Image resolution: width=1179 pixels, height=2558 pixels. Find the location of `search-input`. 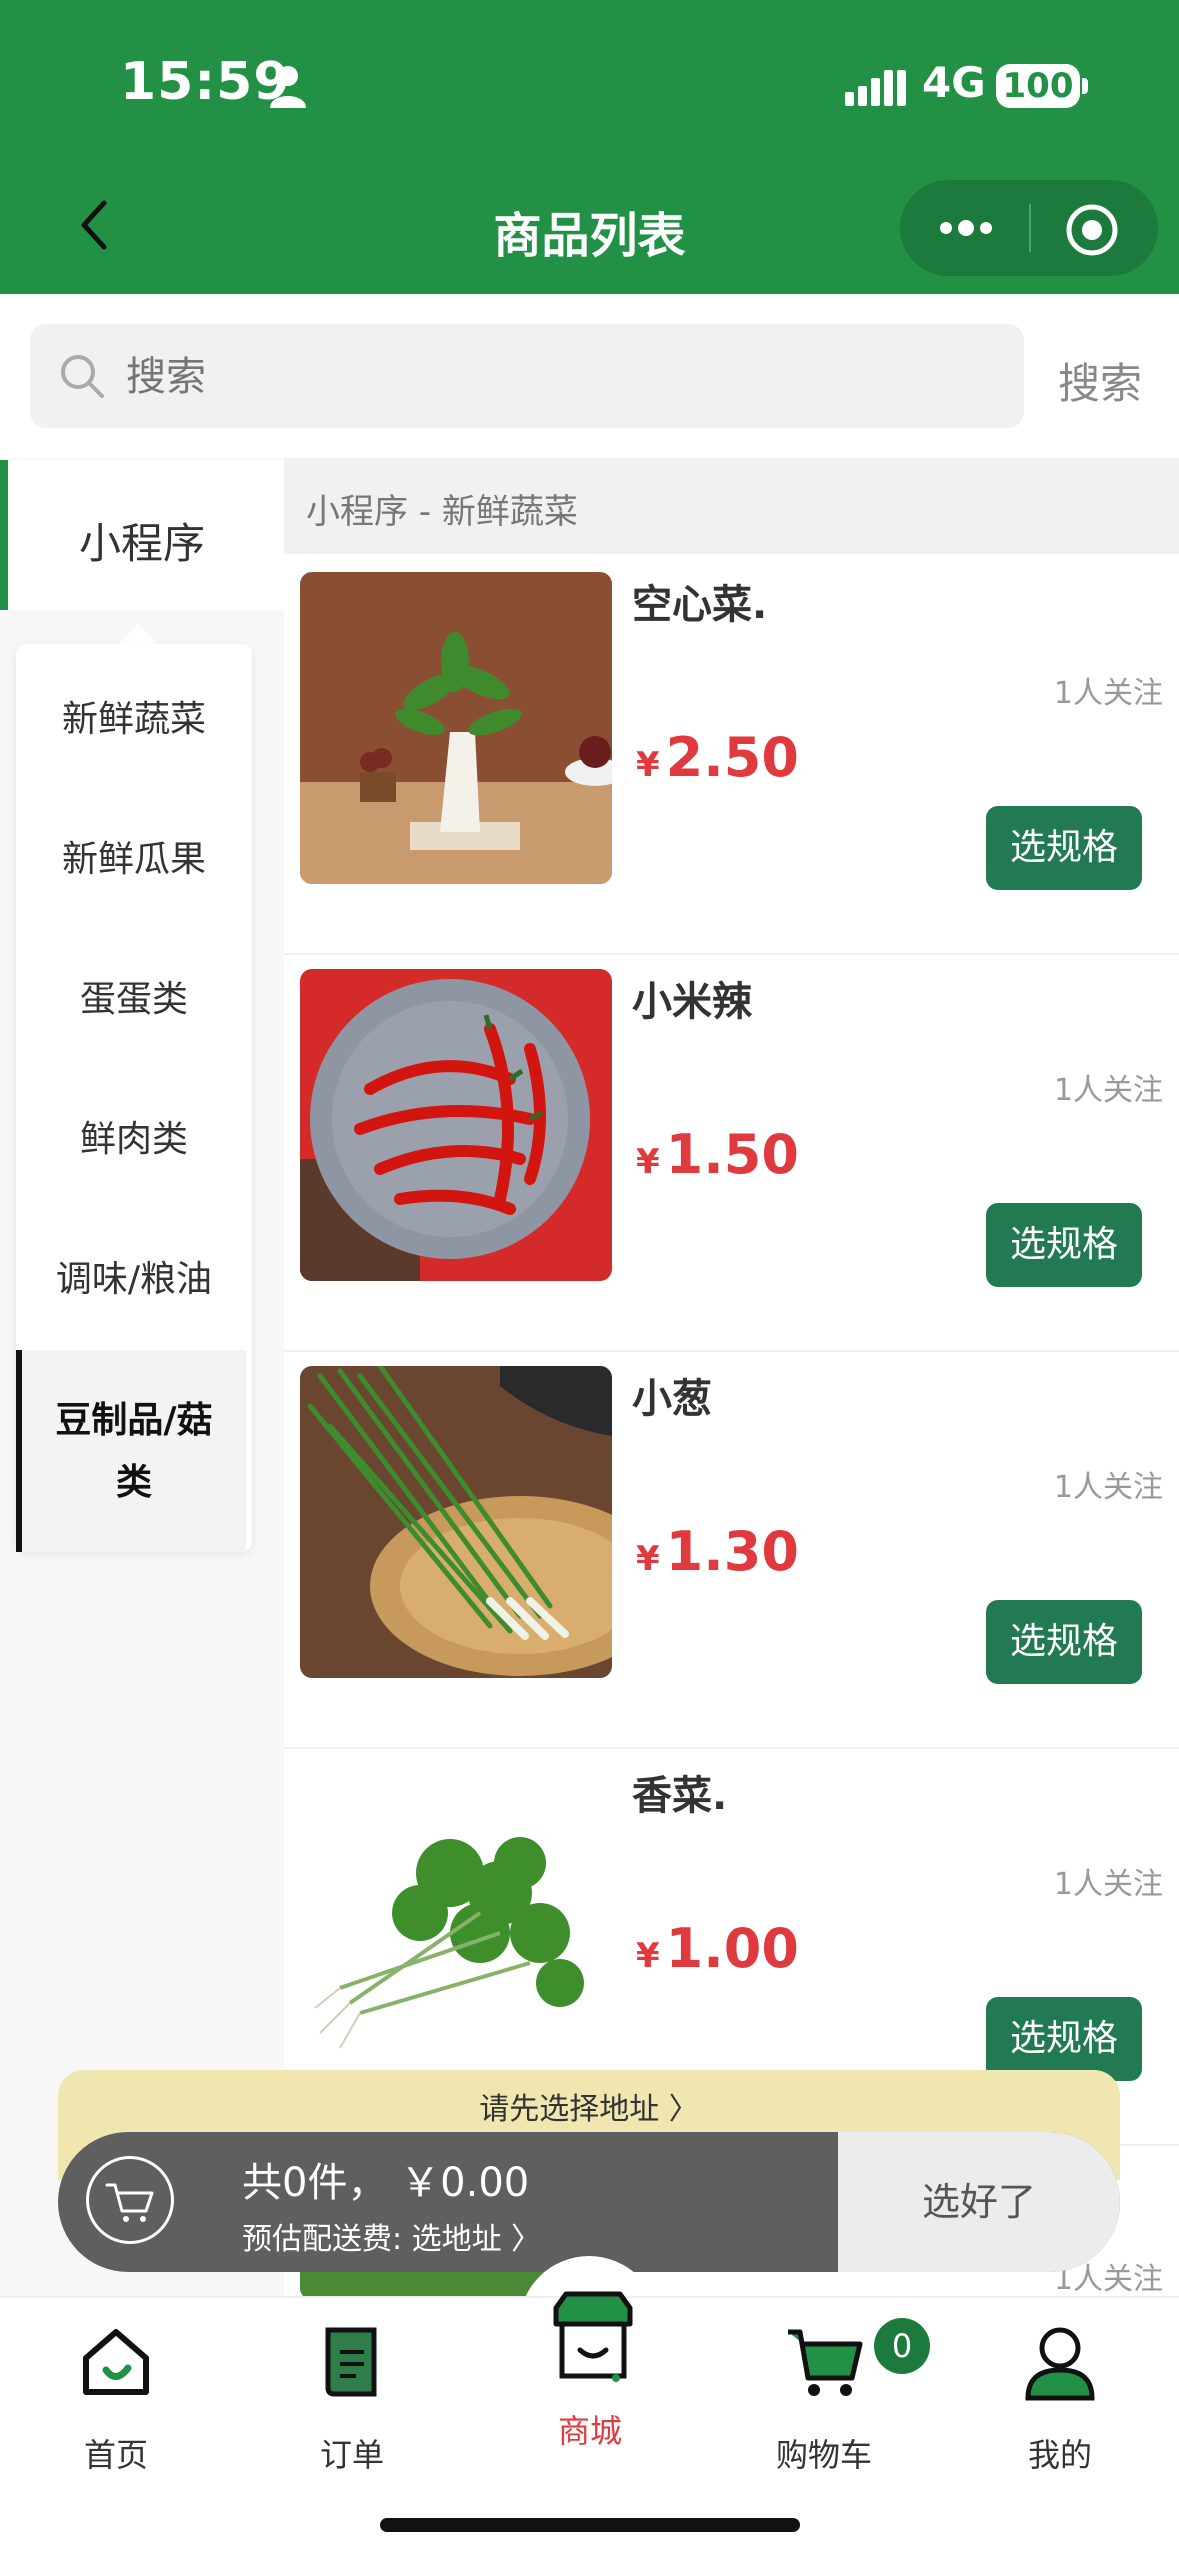

search-input is located at coordinates (556, 377).